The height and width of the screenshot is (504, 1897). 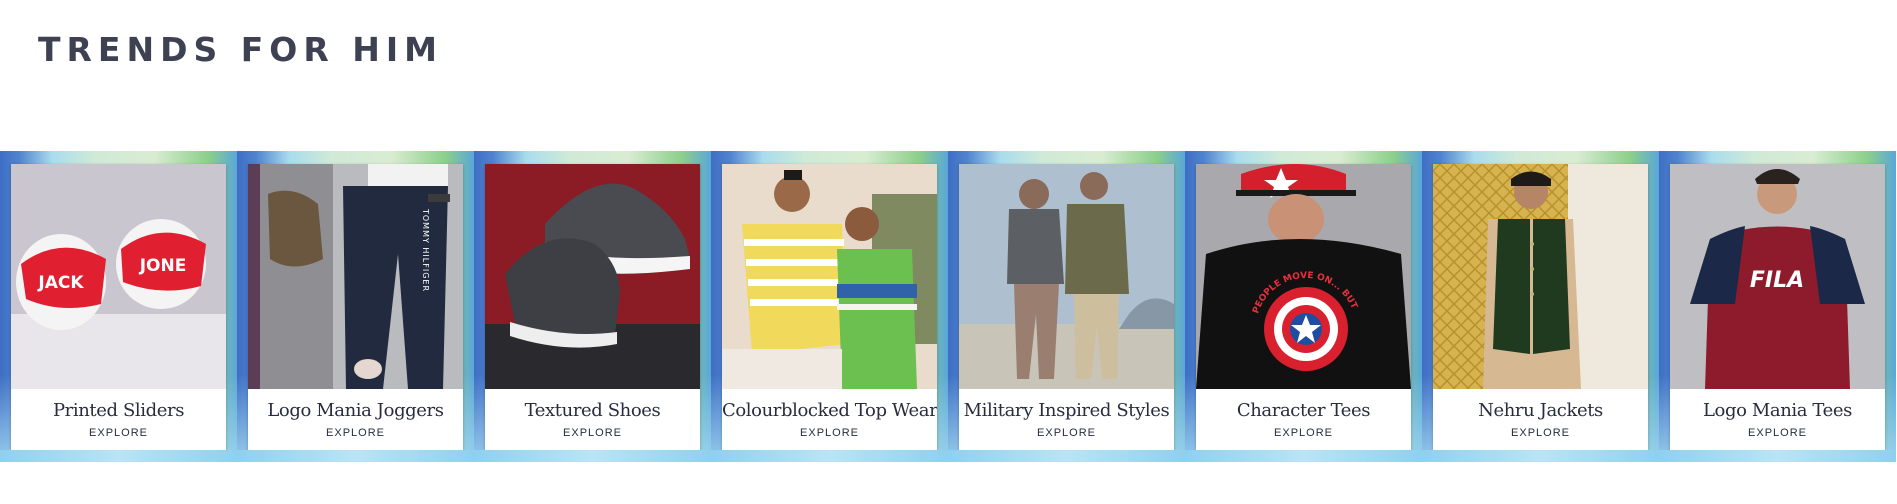 I want to click on trend-card-textured-shoes: Textured Shoes EXPLORE, so click(x=592, y=306).